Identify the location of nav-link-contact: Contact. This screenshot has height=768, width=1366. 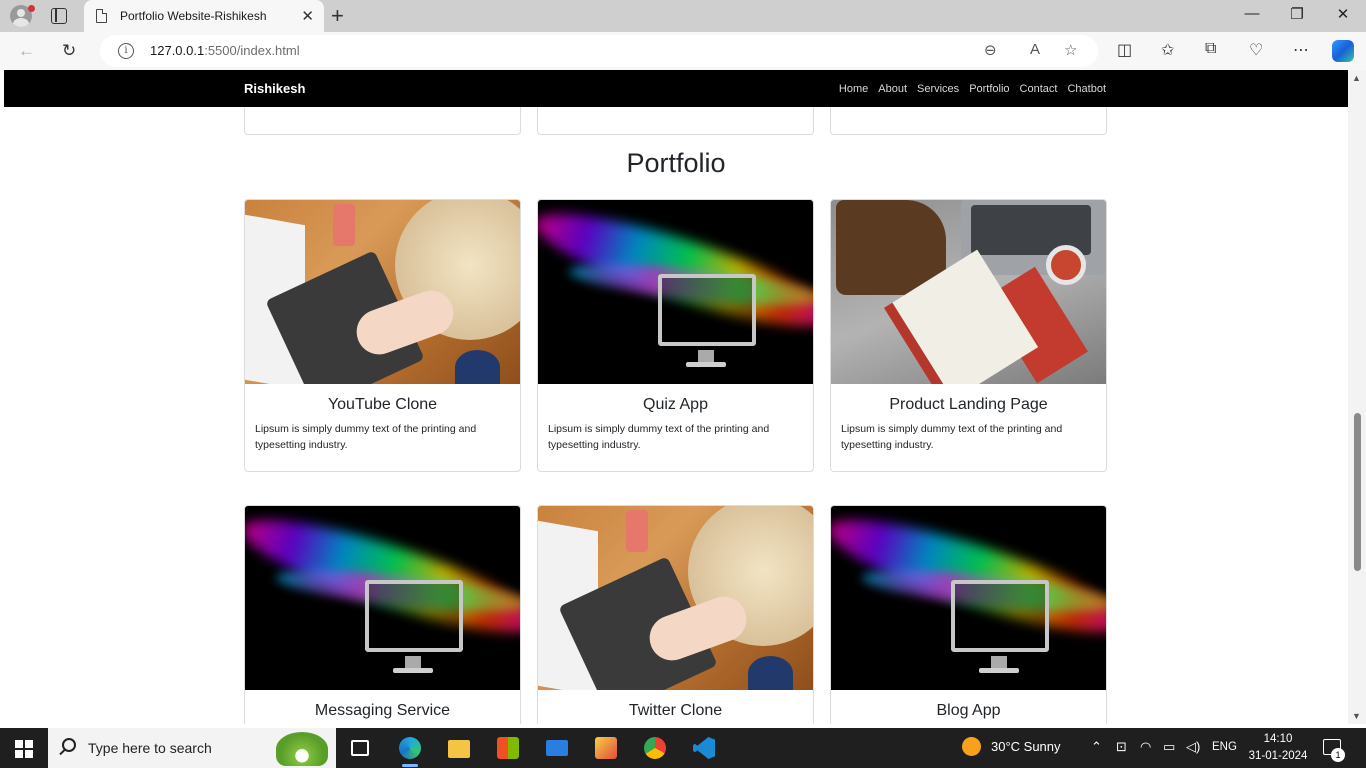
(1039, 89).